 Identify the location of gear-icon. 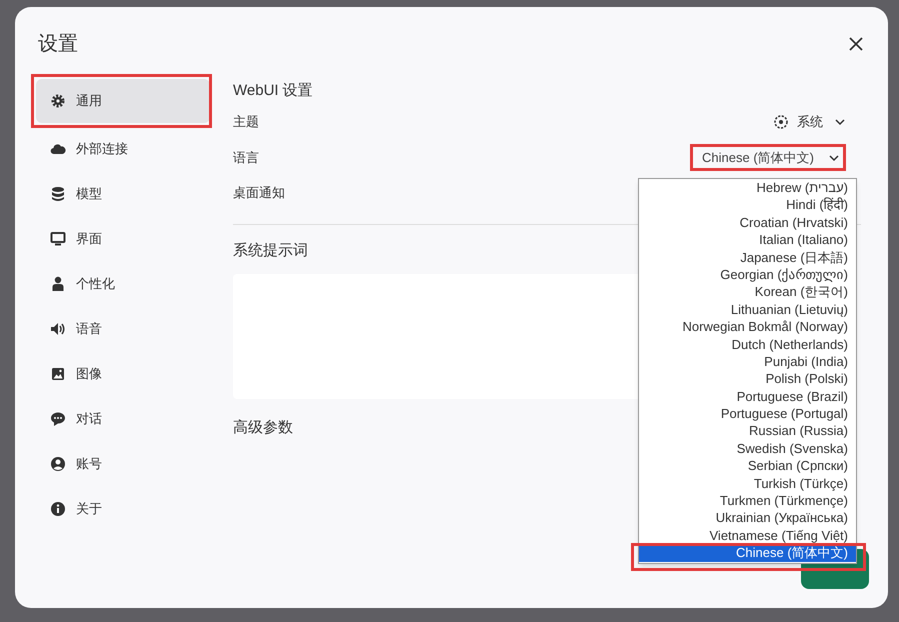
(781, 122).